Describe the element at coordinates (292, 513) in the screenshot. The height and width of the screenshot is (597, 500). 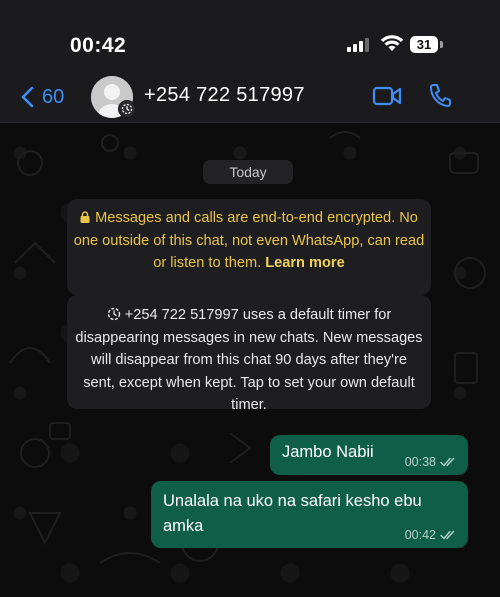
I see `message-text: Unalala na uko na safari kesho ebu amka` at that location.